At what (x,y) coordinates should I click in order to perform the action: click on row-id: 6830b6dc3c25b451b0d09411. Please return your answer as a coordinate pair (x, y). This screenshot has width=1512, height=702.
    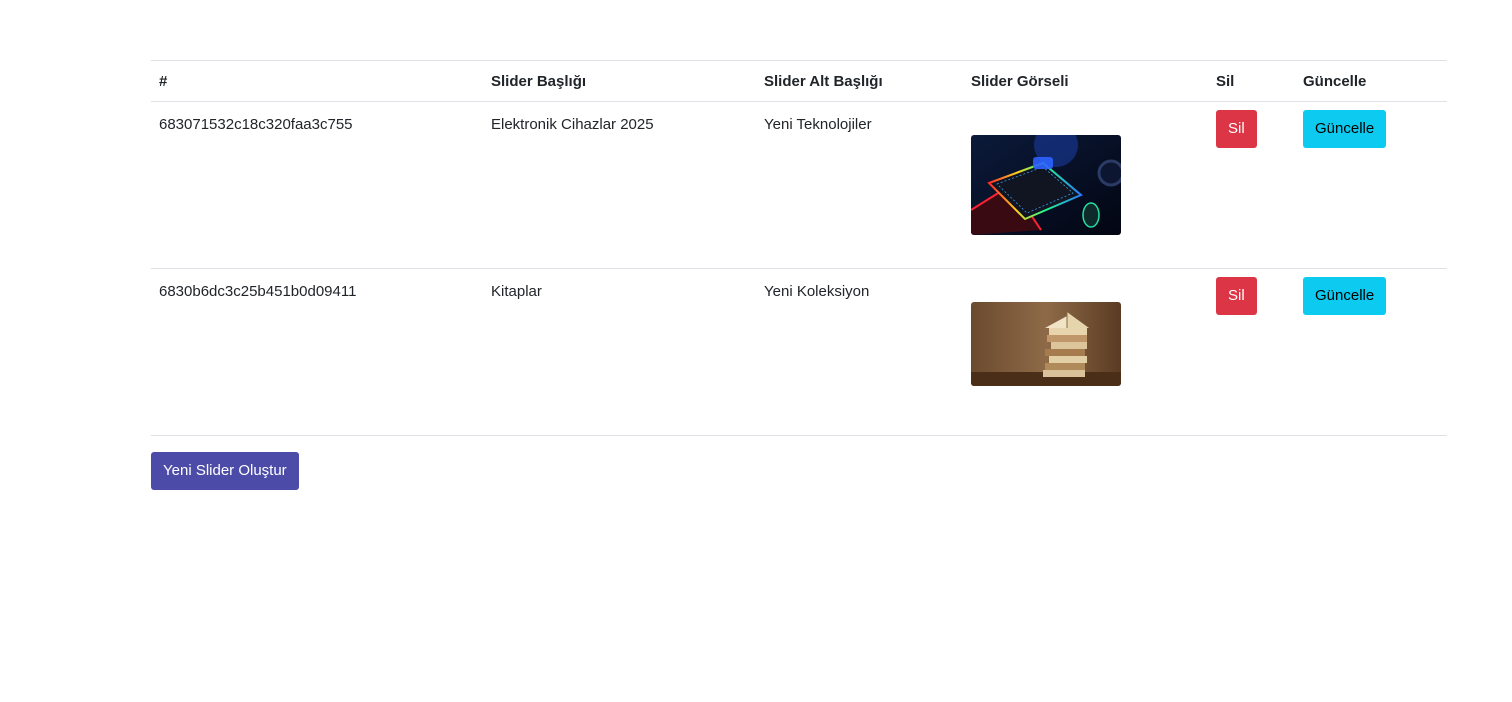
    Looking at the image, I should click on (317, 352).